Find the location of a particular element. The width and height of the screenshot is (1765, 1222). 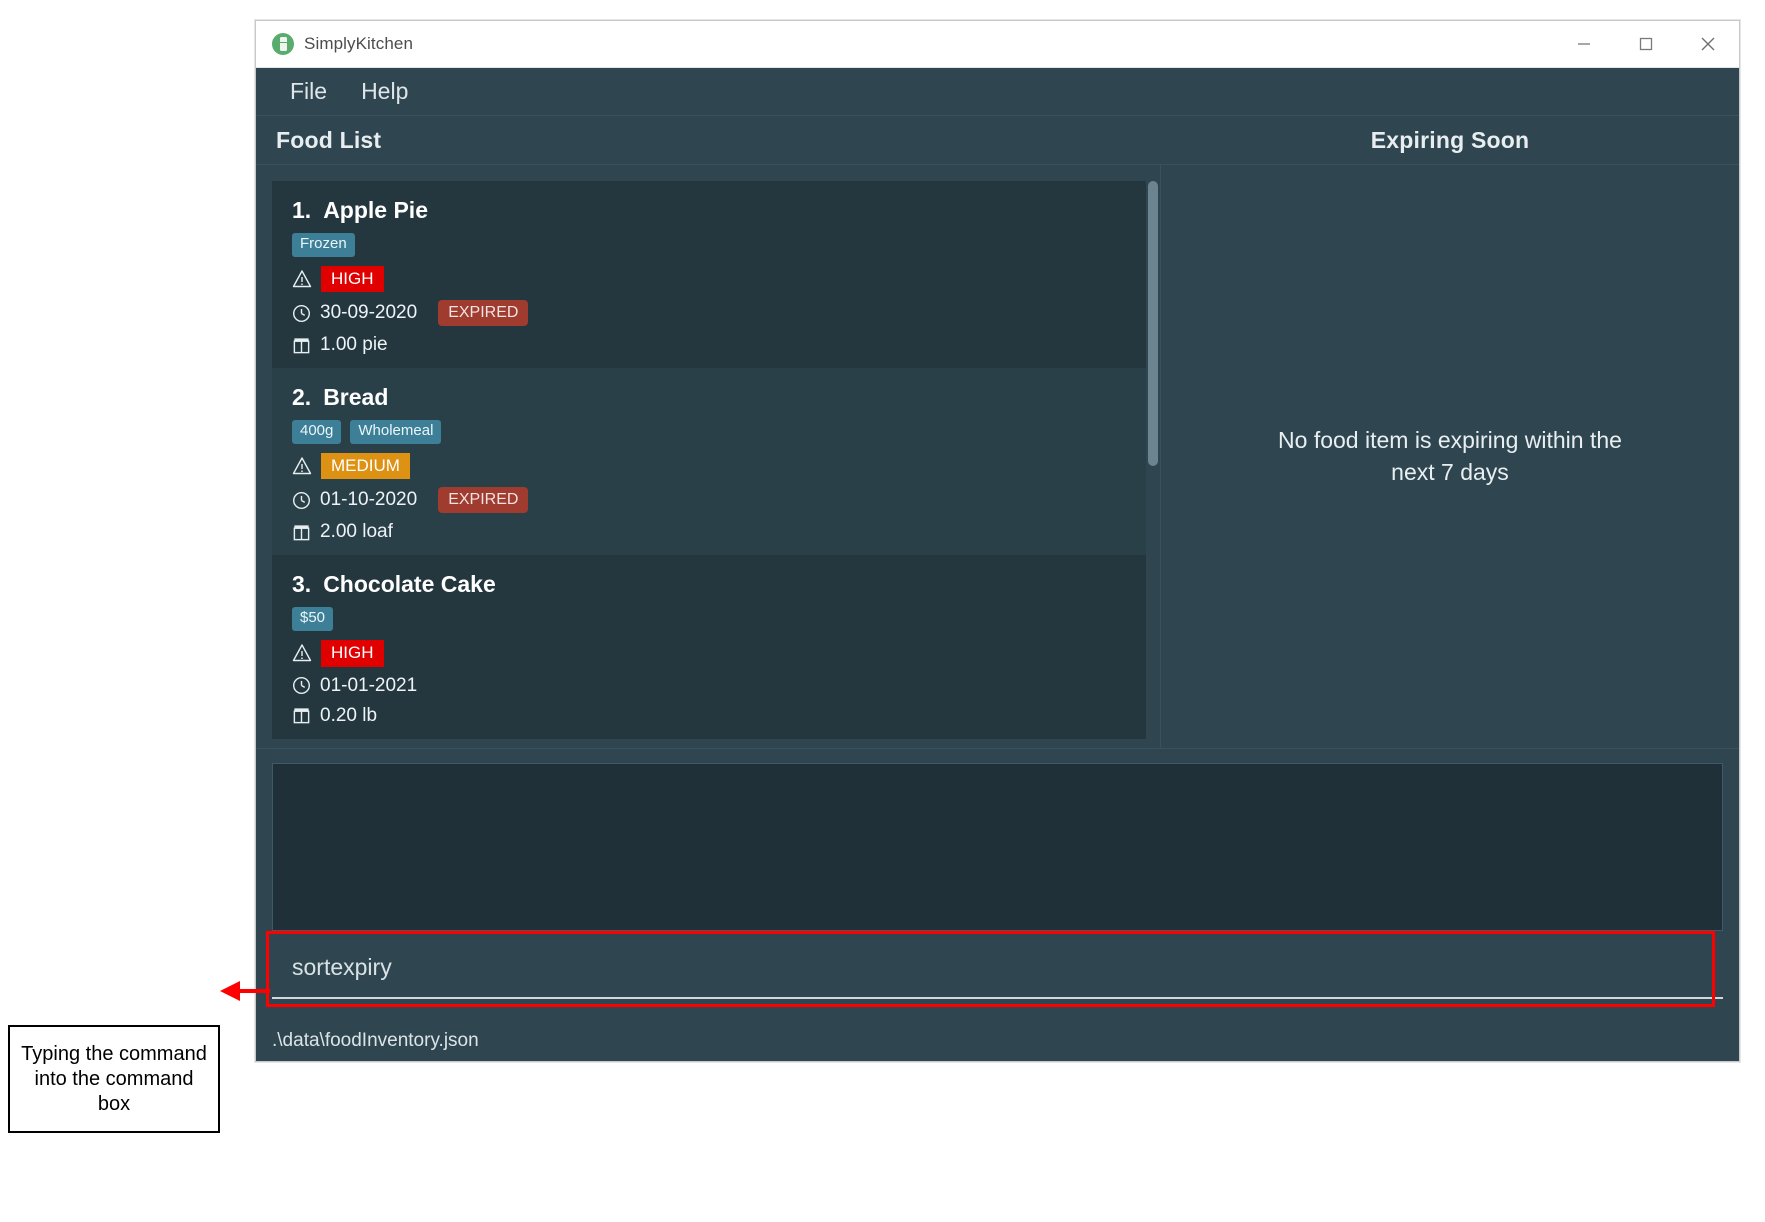

quantity-row: 2.00 loaf is located at coordinates (719, 532).